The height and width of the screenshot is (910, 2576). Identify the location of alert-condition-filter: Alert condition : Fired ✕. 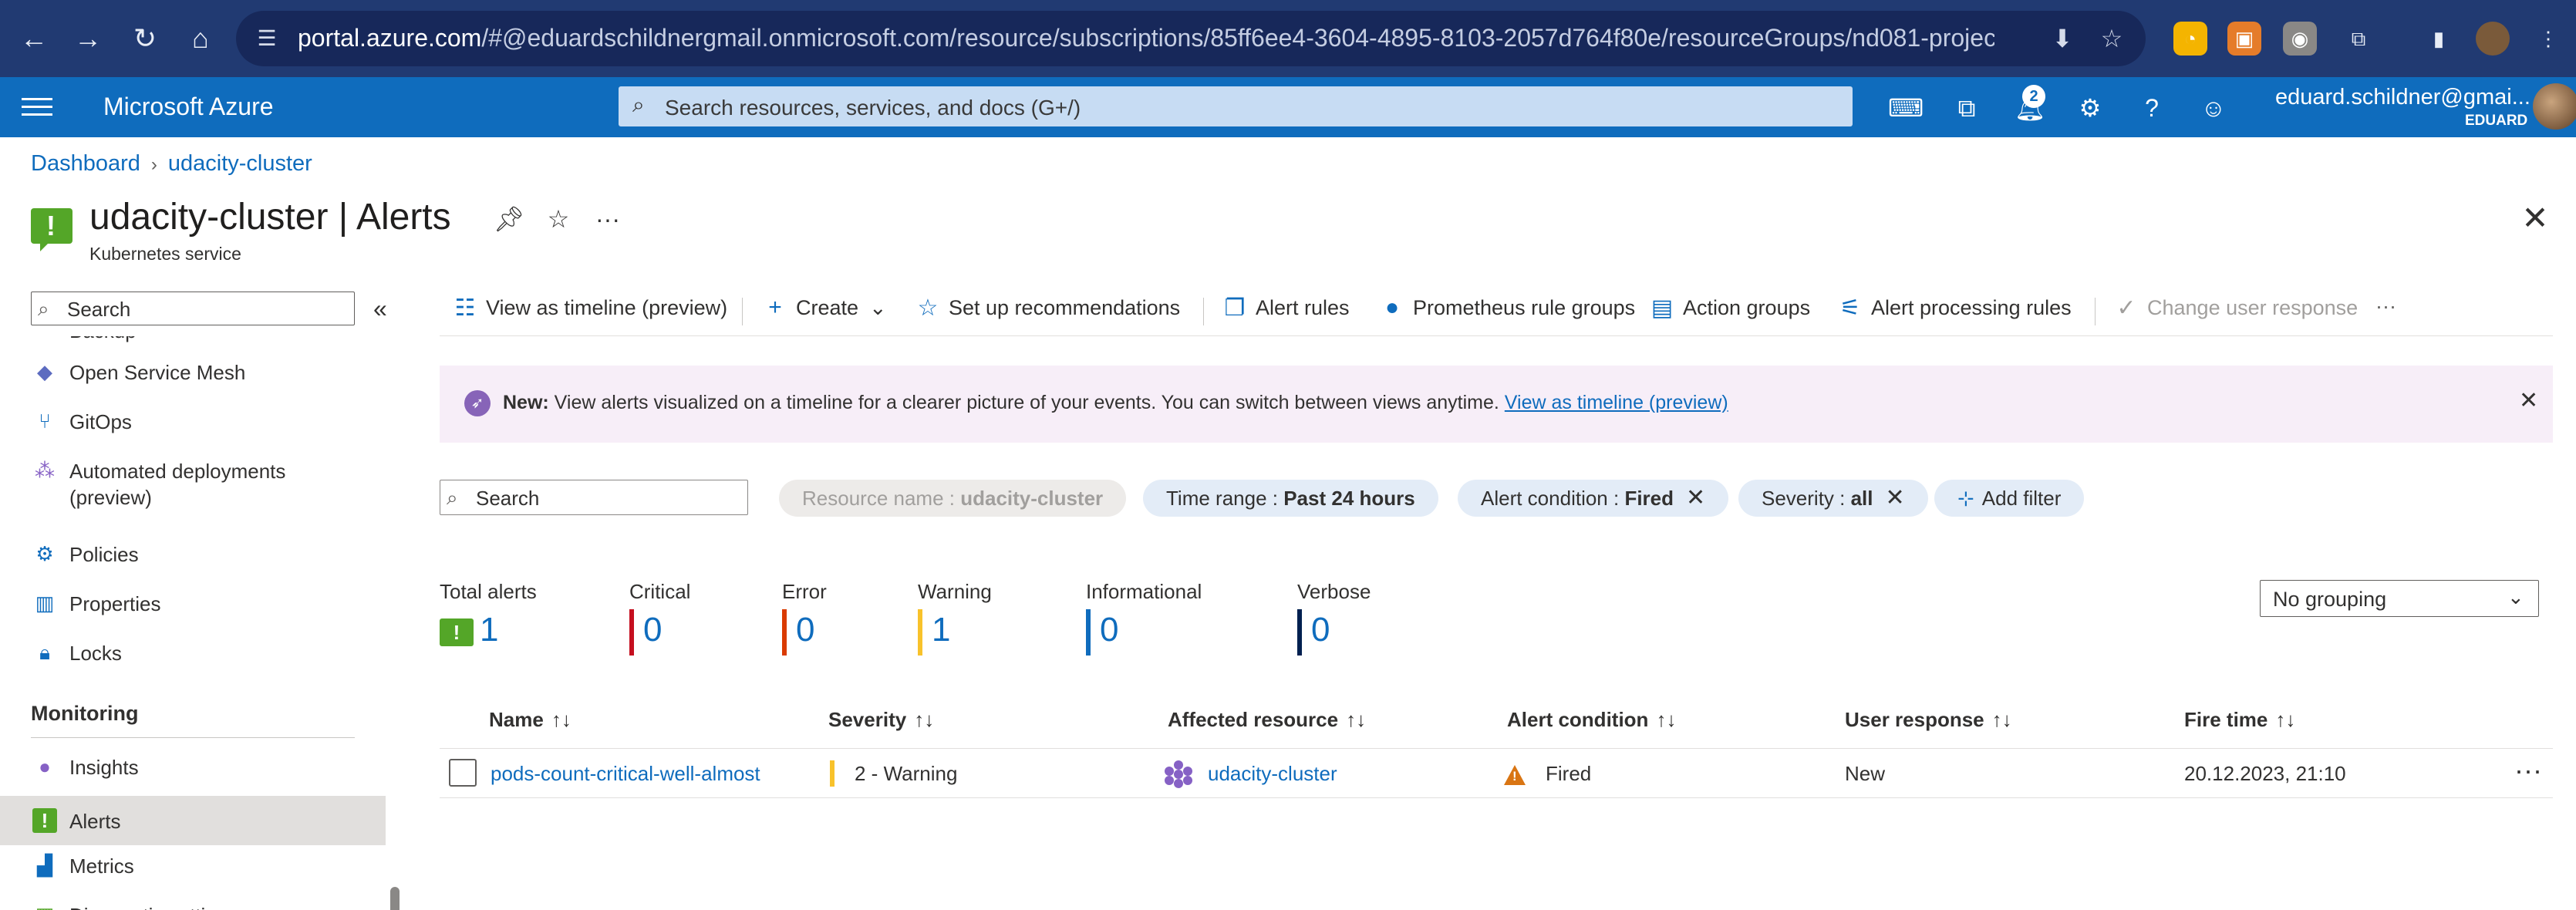
(1593, 499).